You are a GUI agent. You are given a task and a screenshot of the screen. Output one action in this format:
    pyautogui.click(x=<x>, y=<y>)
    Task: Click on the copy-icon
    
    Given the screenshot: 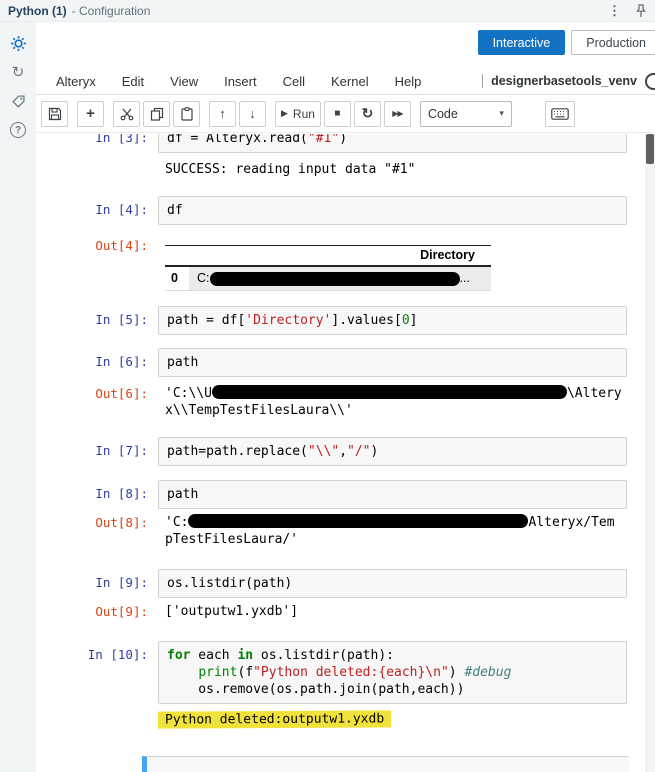 What is the action you would take?
    pyautogui.click(x=156, y=114)
    